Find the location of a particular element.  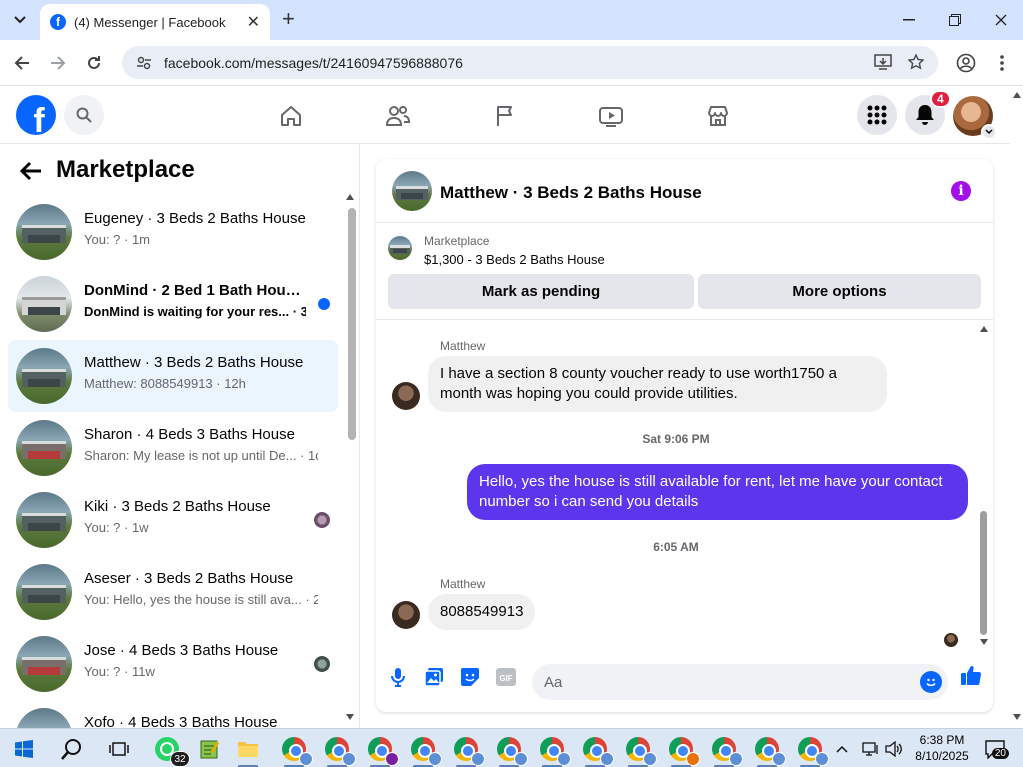

folder-icon is located at coordinates (248, 749).